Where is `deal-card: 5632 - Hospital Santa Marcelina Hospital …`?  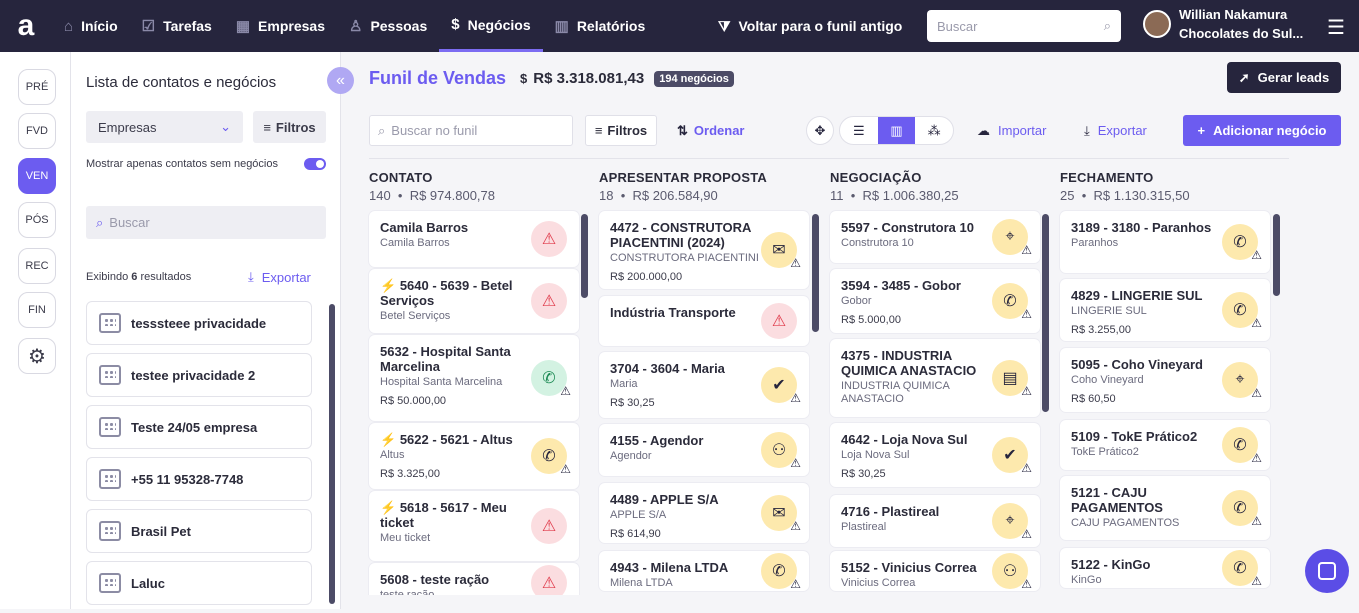
deal-card: 5632 - Hospital Santa Marcelina Hospital … is located at coordinates (474, 378).